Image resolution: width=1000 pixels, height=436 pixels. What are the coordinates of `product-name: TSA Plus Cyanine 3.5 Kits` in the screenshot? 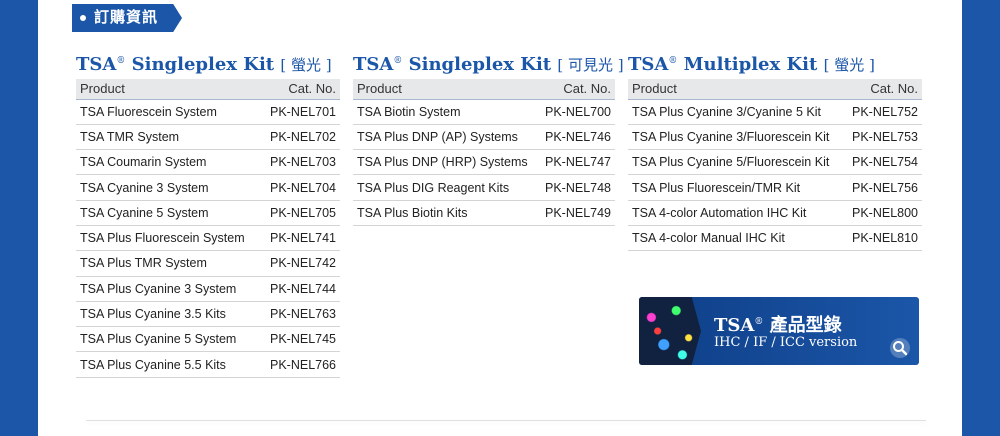 It's located at (171, 314).